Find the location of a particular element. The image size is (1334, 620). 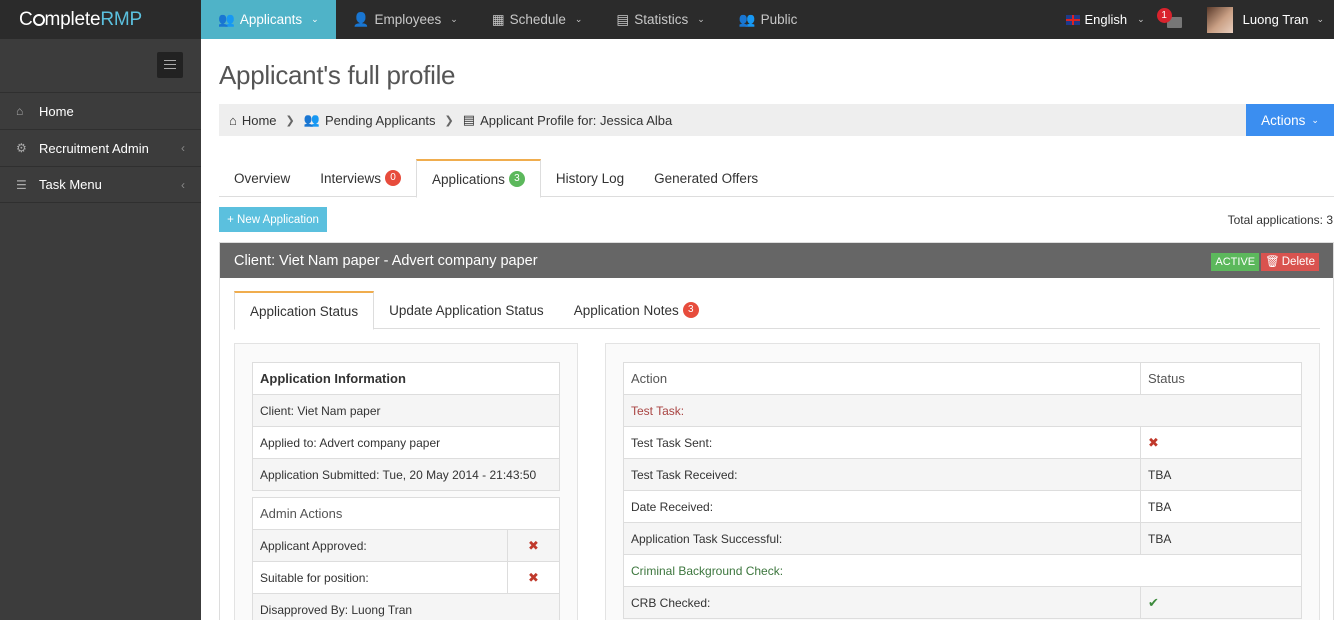

nav-public: 👥 Public is located at coordinates (768, 19).